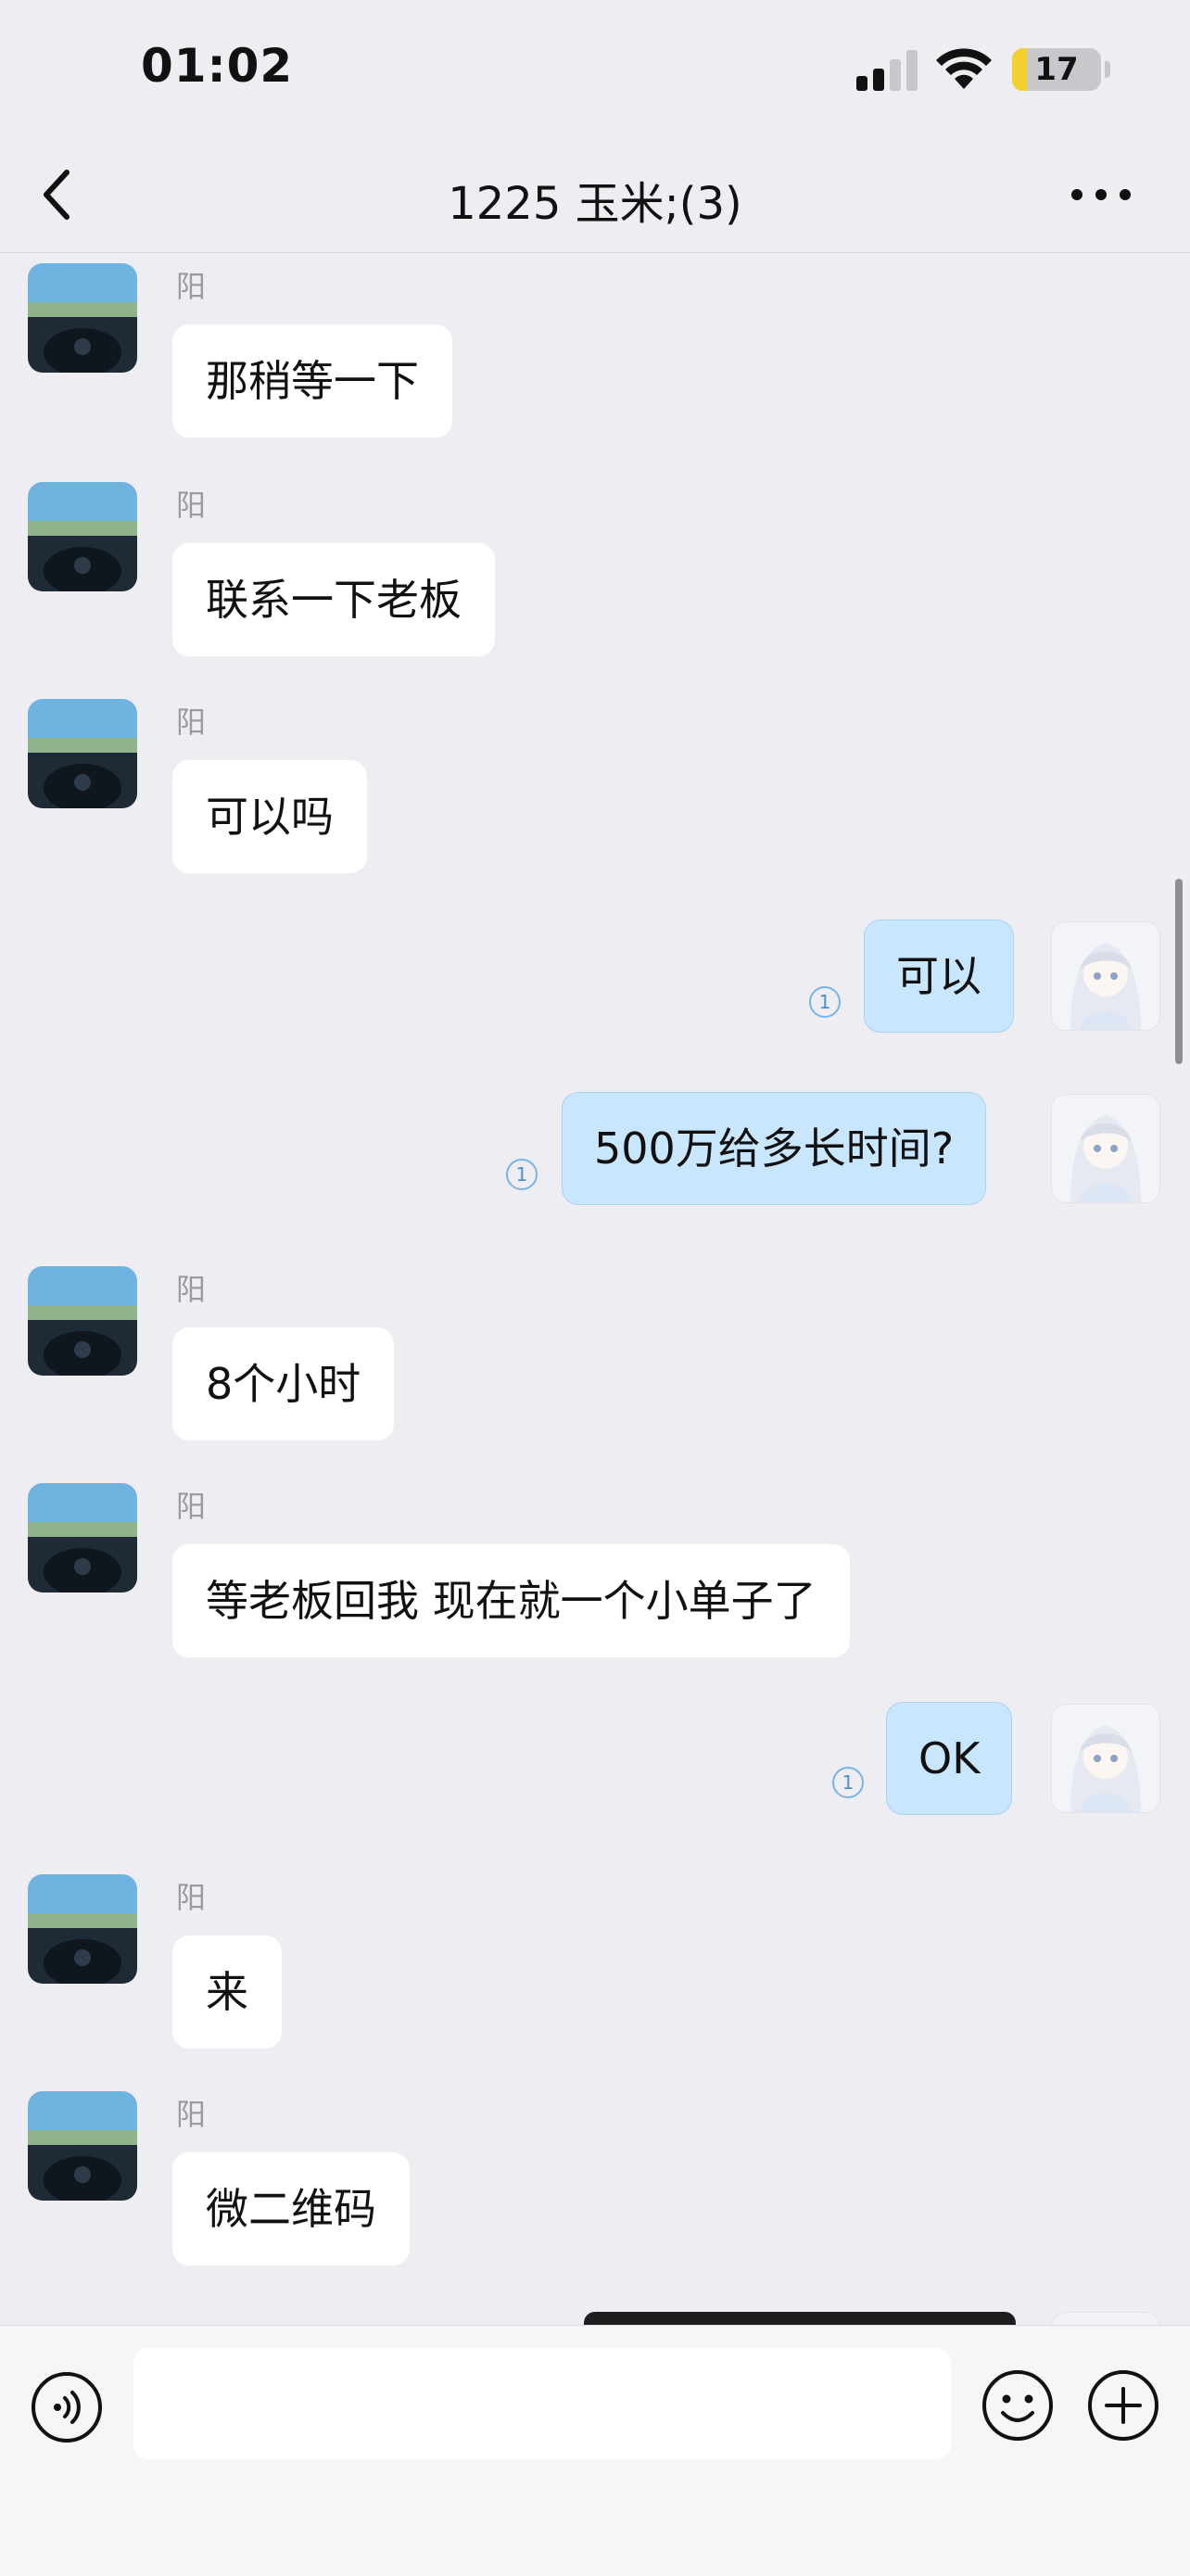 The height and width of the screenshot is (2576, 1190). I want to click on message-bubble: 500万给多长时间?, so click(774, 1148).